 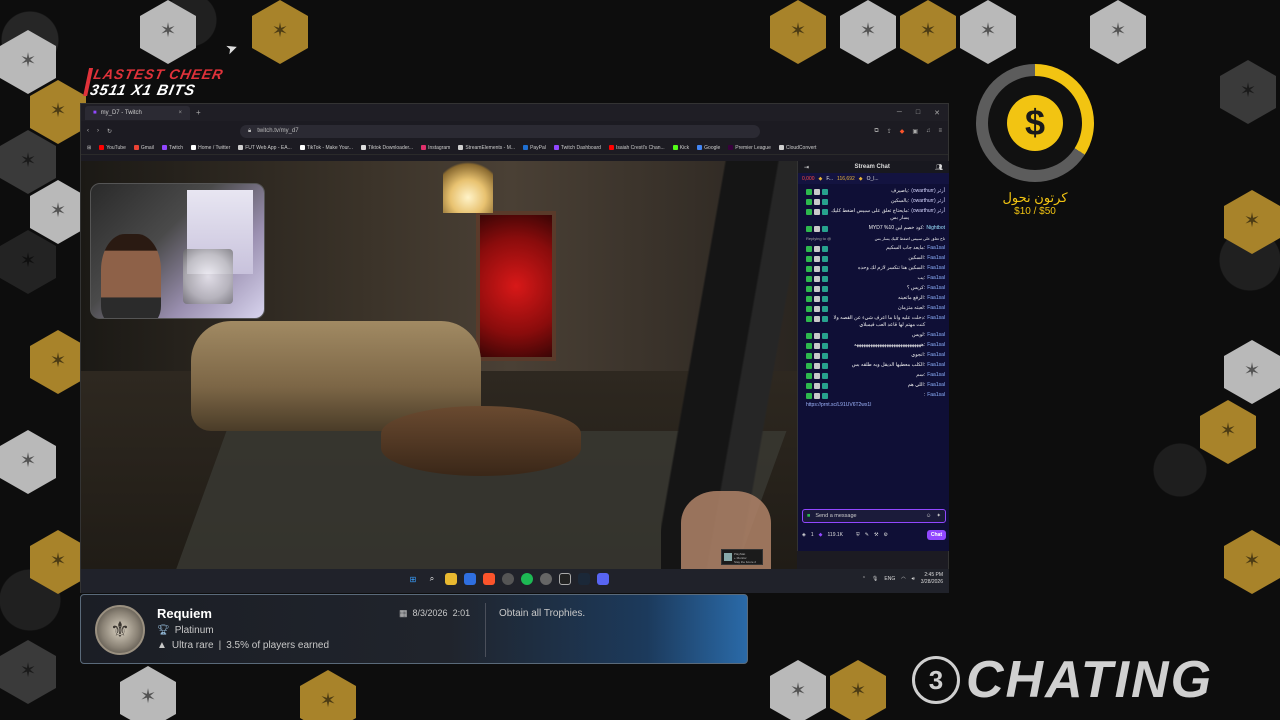 What do you see at coordinates (584, 579) in the screenshot?
I see `steam-icon` at bounding box center [584, 579].